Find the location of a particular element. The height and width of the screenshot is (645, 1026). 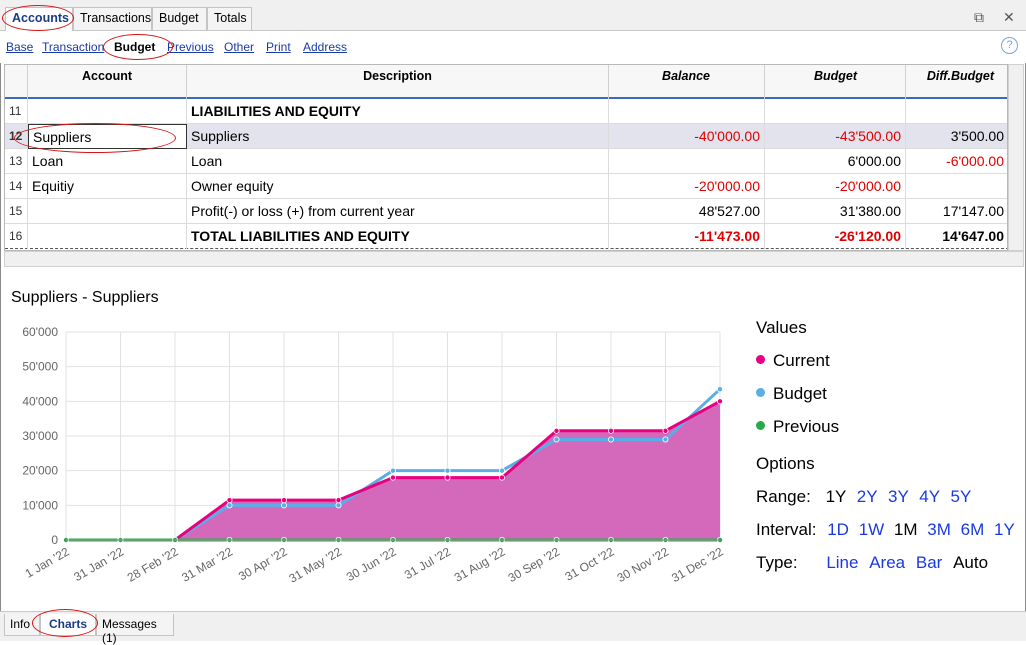

interval-option-1w: 1W is located at coordinates (872, 529).